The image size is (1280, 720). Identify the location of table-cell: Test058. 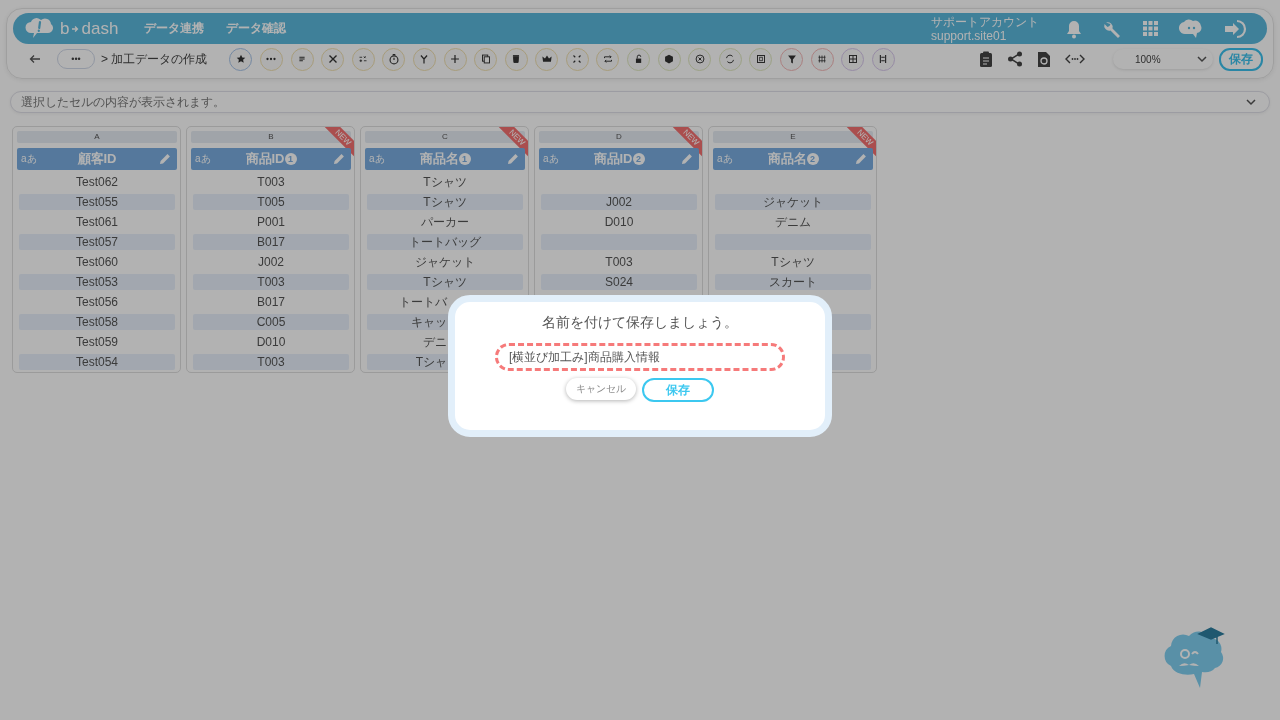
(97, 322).